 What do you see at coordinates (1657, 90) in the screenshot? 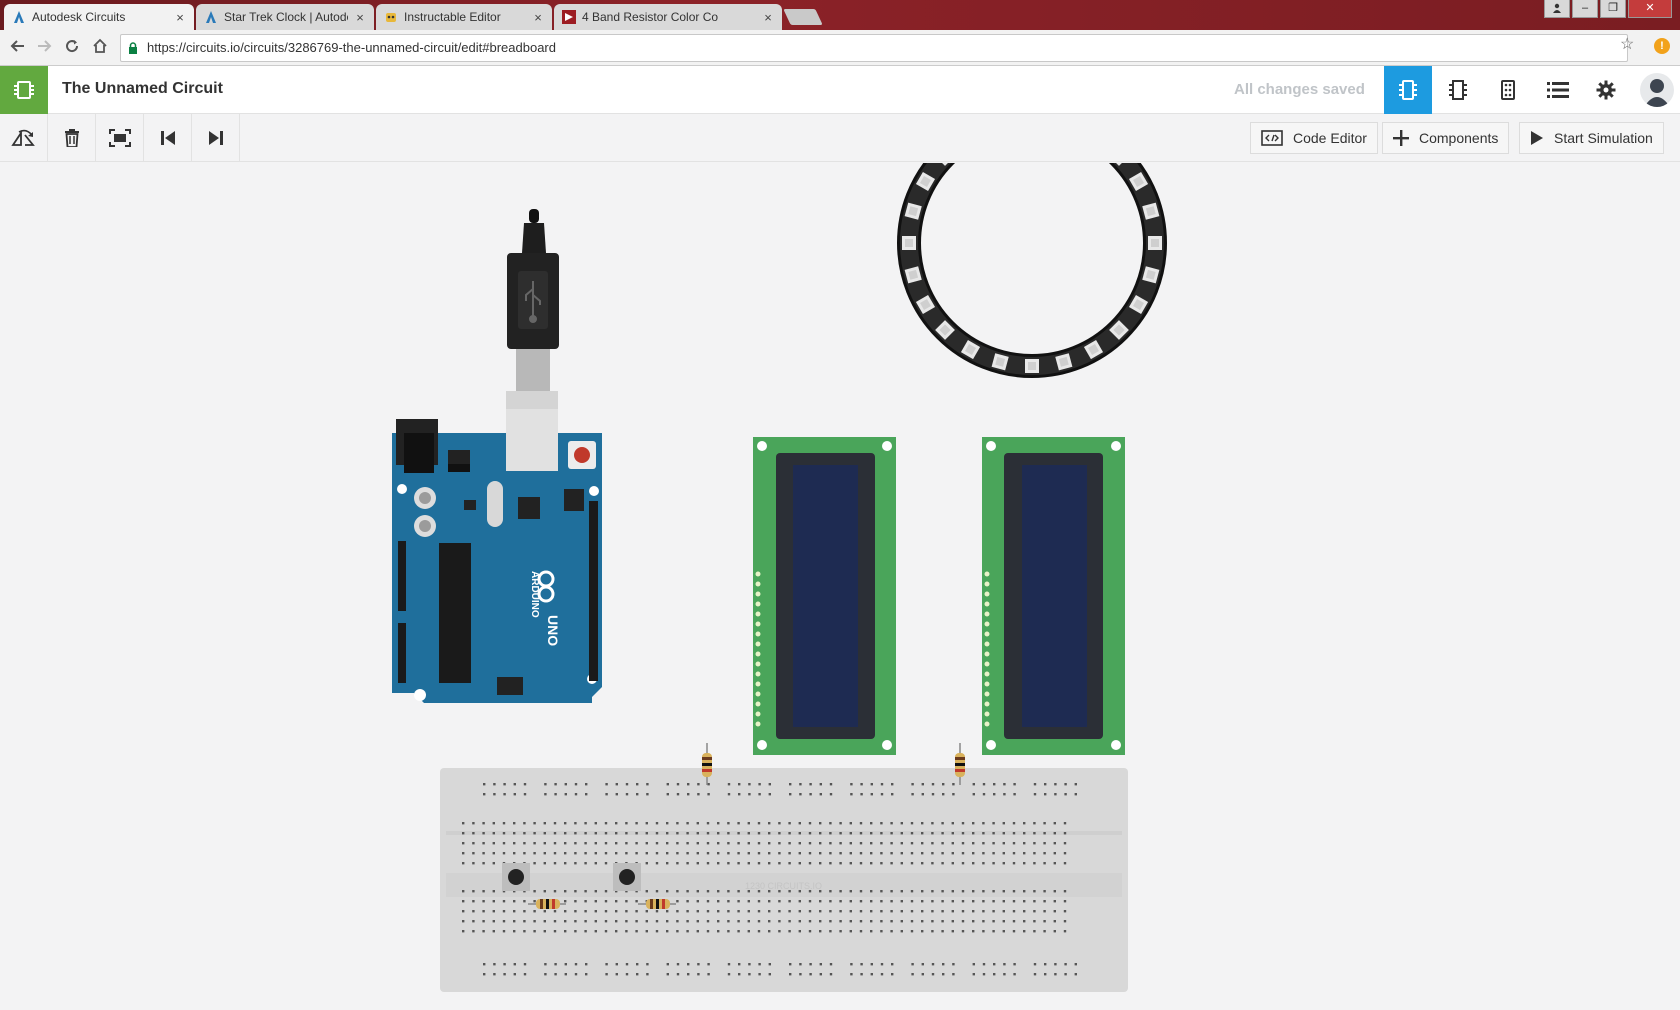
I see `user-avatar` at bounding box center [1657, 90].